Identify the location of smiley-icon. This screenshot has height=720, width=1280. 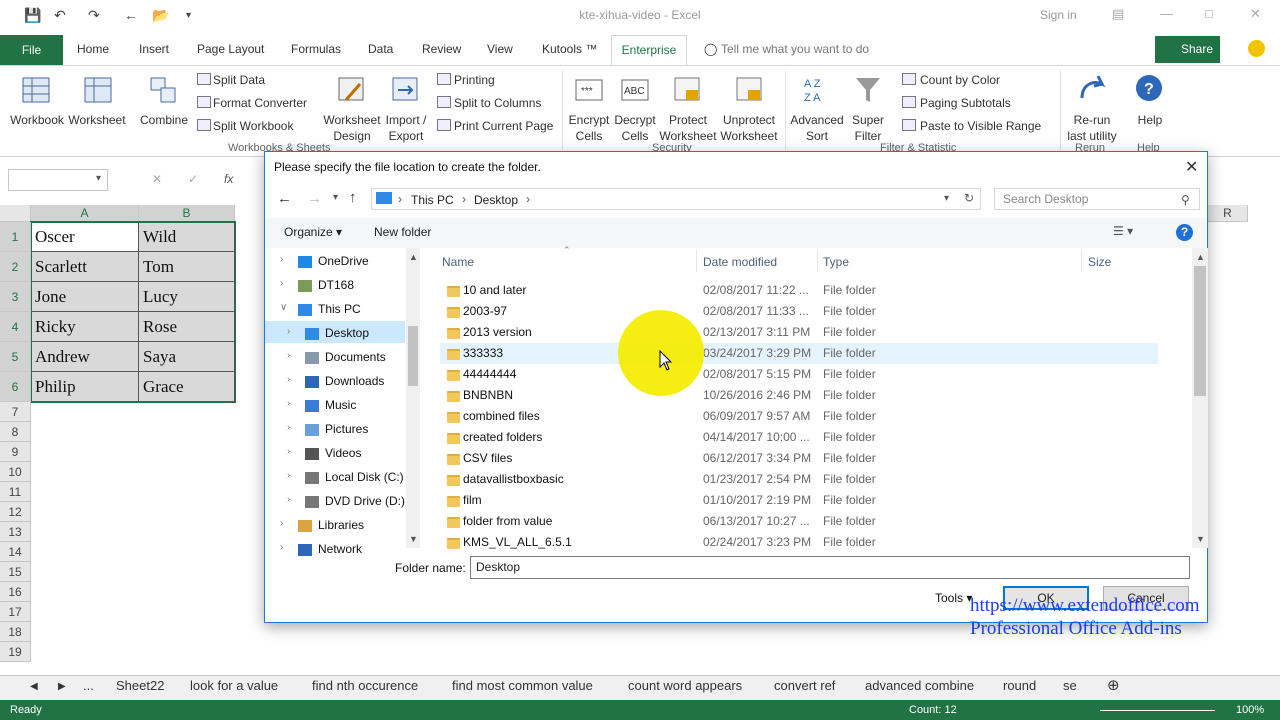
(1256, 48).